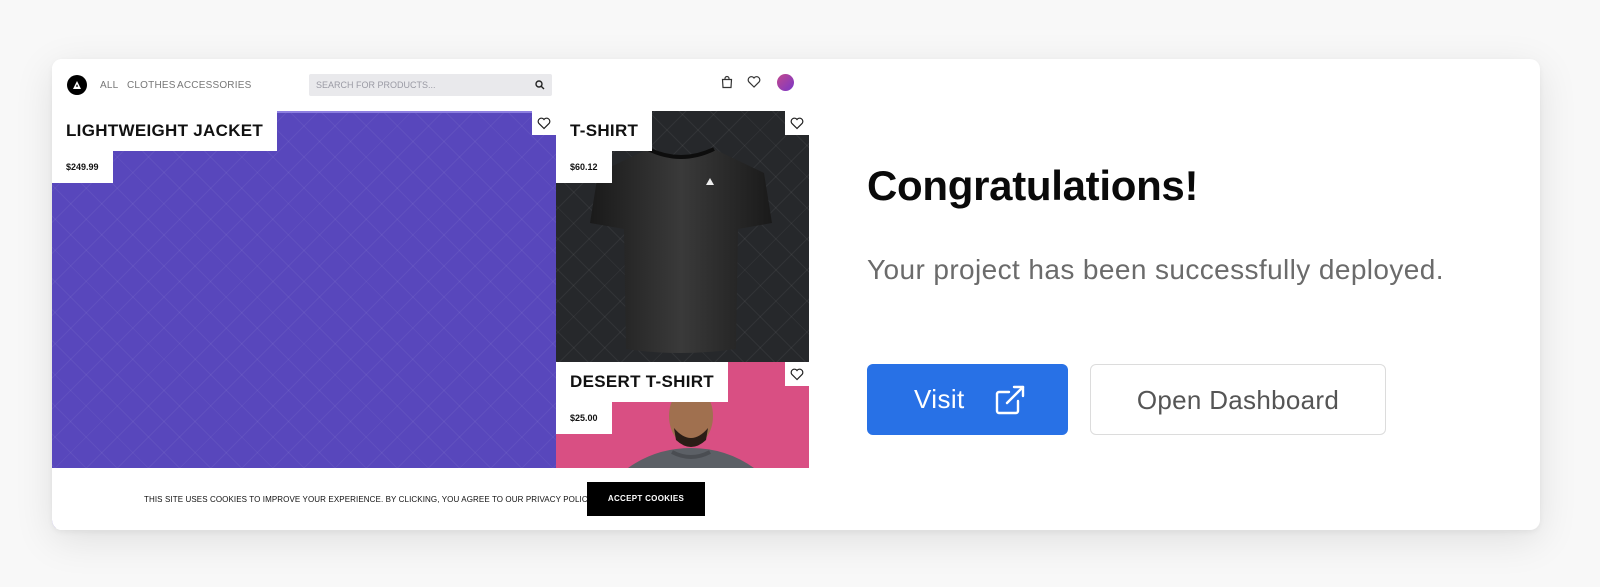 The height and width of the screenshot is (587, 1600). I want to click on tshirt-image, so click(681, 250).